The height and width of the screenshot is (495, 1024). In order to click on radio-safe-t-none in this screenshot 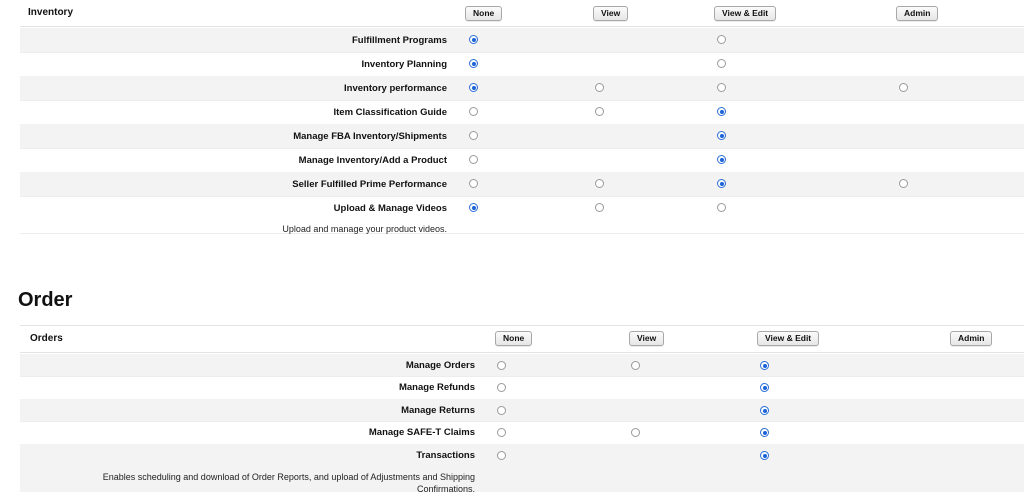, I will do `click(501, 432)`.